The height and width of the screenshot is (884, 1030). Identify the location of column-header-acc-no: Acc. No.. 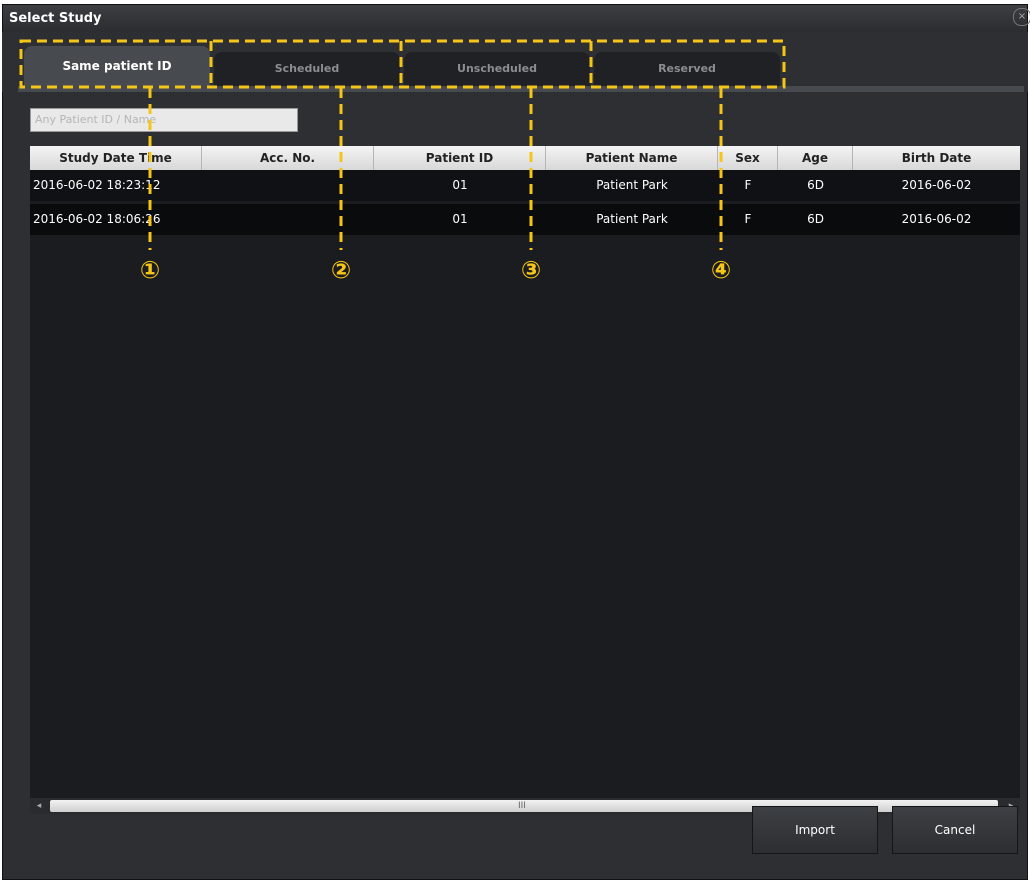
(288, 158).